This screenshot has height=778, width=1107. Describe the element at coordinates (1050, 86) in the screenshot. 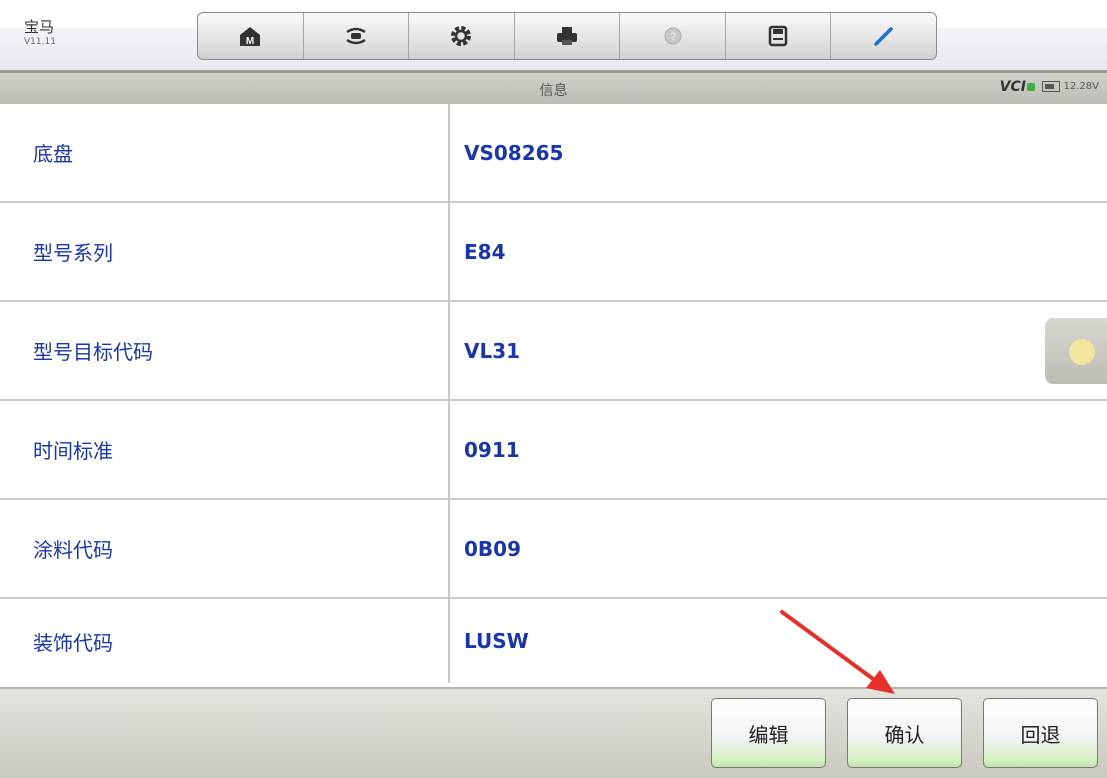

I see `battery-icon` at that location.